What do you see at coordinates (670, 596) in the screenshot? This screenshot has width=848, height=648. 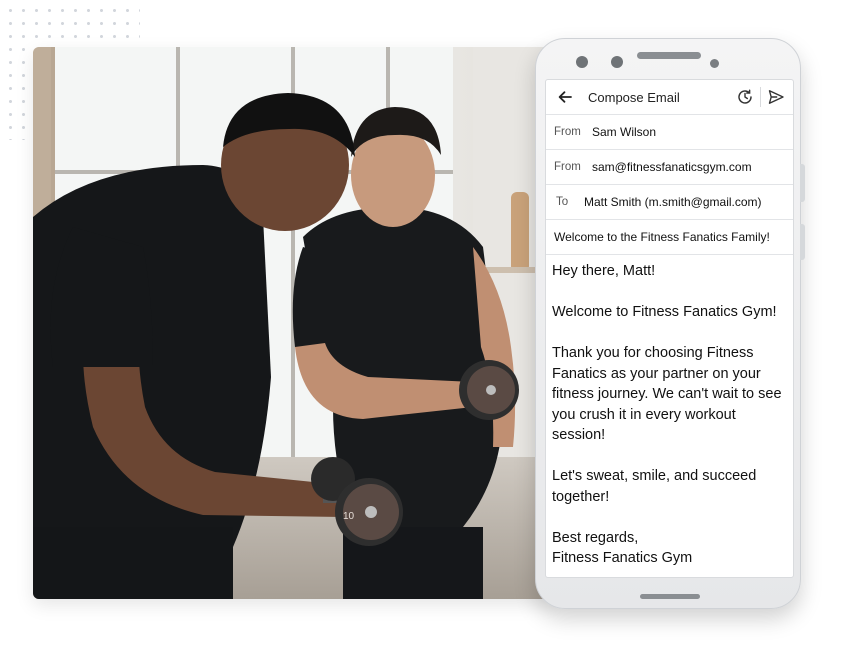 I see `home-indicator` at bounding box center [670, 596].